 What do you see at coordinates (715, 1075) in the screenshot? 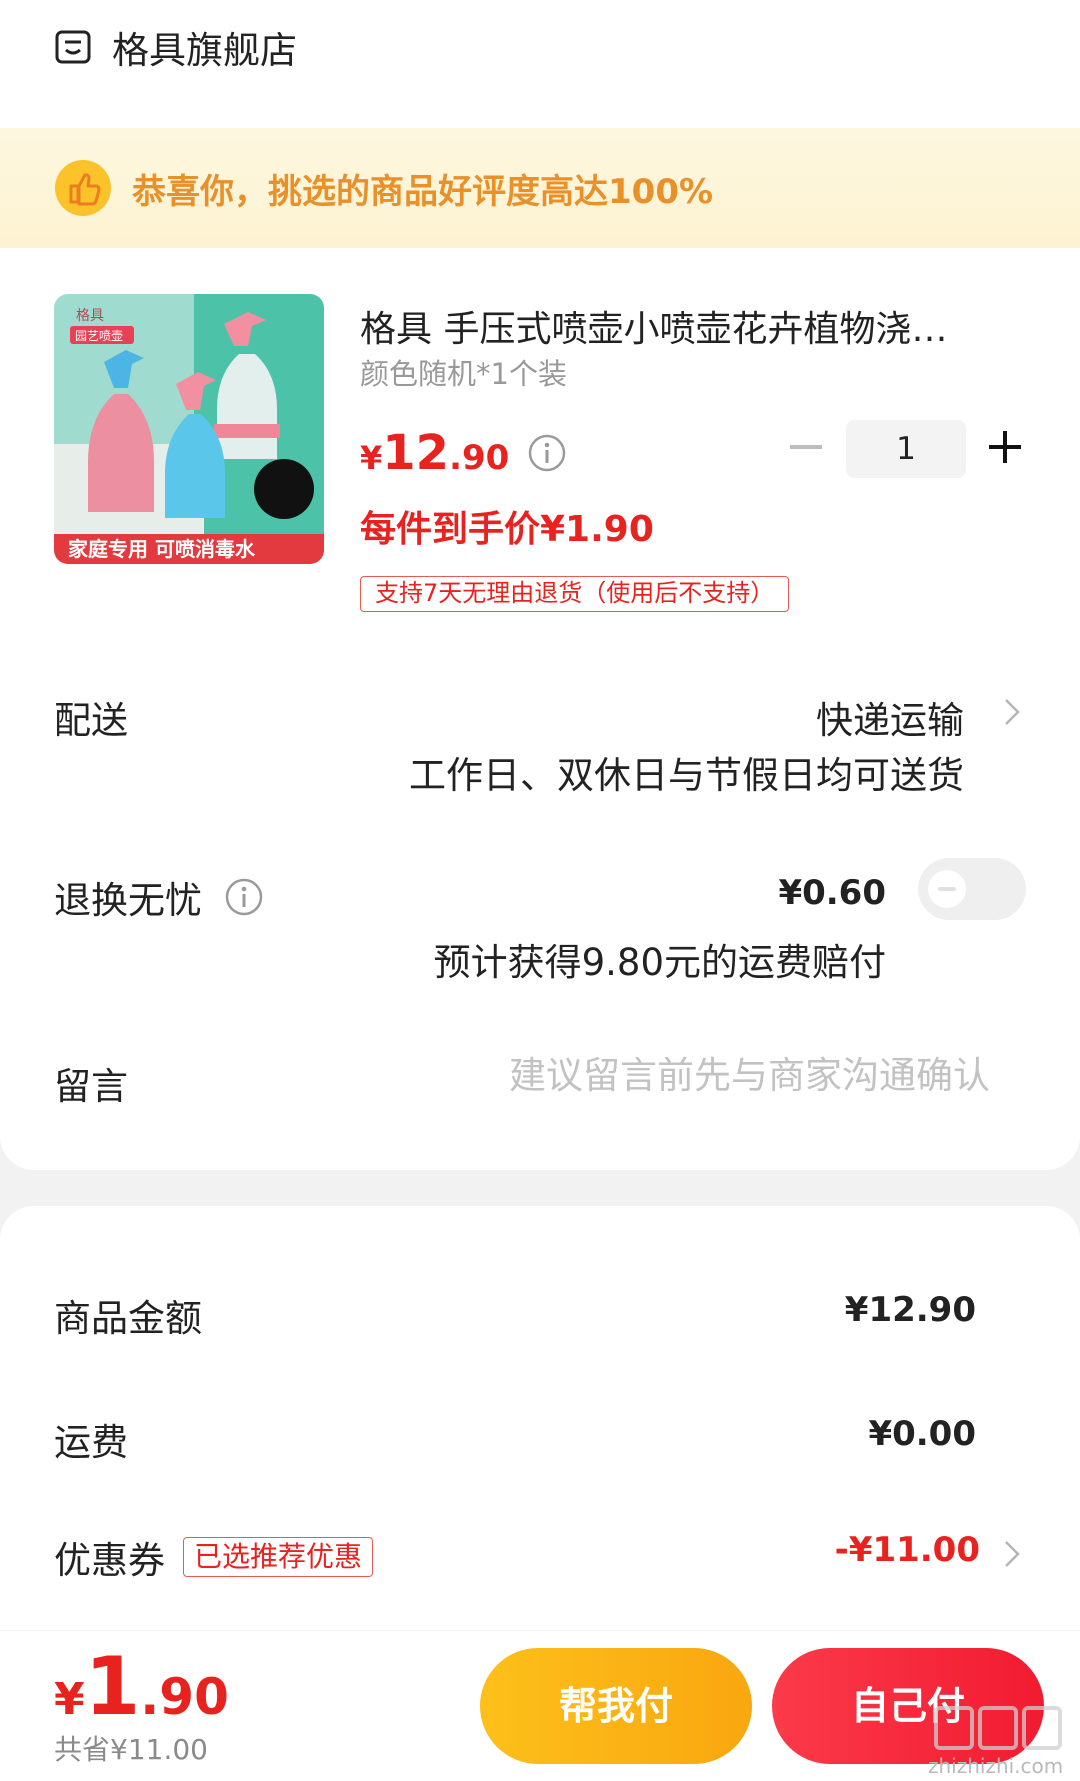
I see `message-input` at bounding box center [715, 1075].